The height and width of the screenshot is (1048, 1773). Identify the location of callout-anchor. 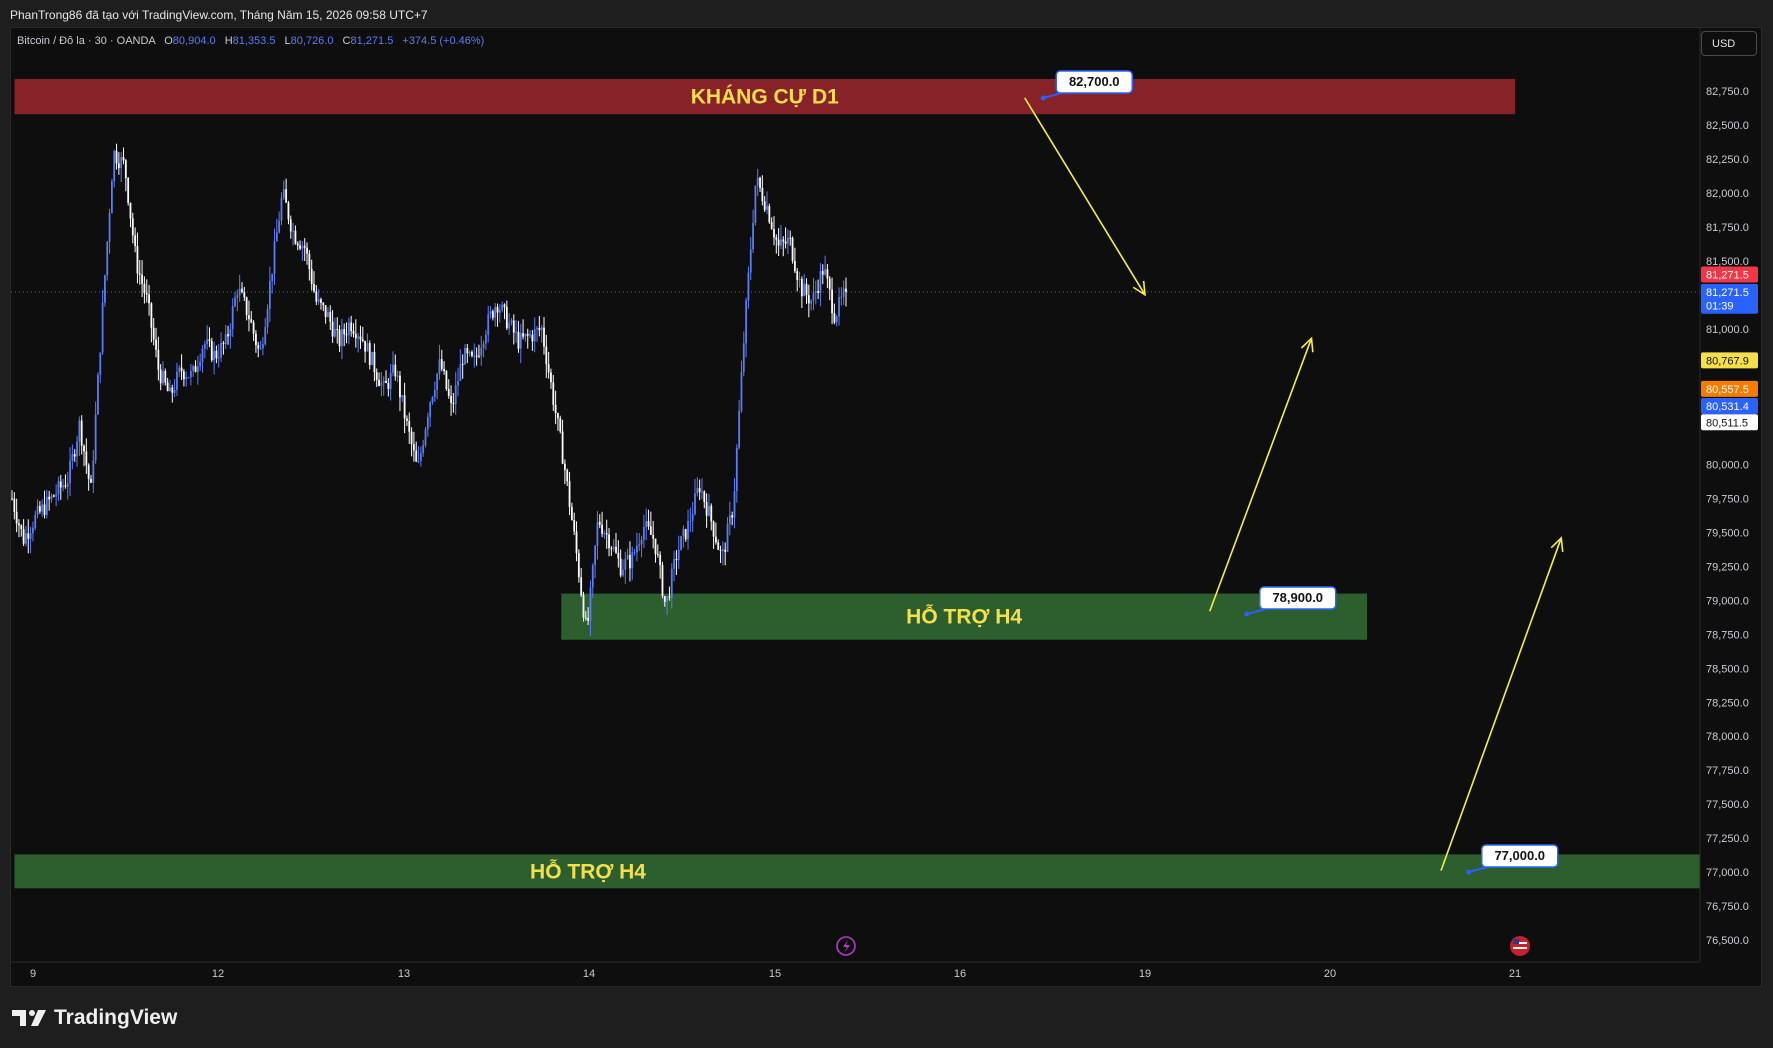
(1043, 98).